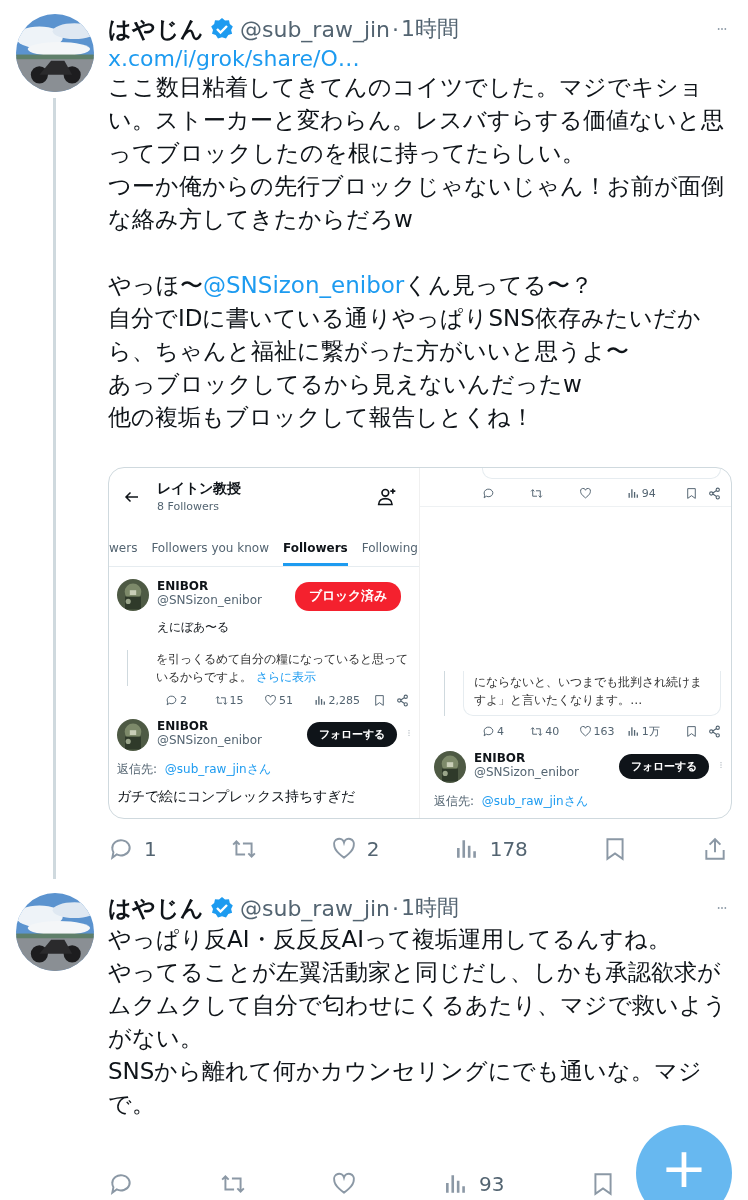  I want to click on action-count: 2, so click(373, 849).